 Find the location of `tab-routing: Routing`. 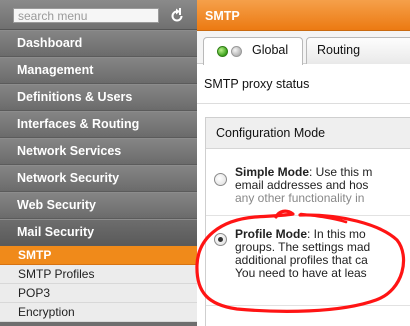

tab-routing: Routing is located at coordinates (358, 50).